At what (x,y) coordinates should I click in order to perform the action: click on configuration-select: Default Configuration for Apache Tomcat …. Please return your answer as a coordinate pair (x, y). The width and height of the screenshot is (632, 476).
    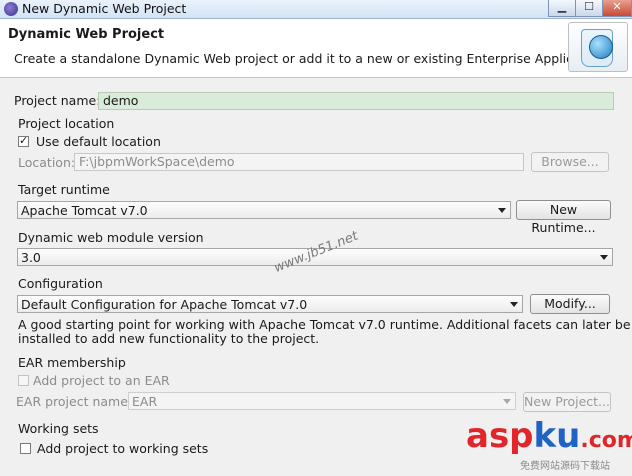
    Looking at the image, I should click on (270, 304).